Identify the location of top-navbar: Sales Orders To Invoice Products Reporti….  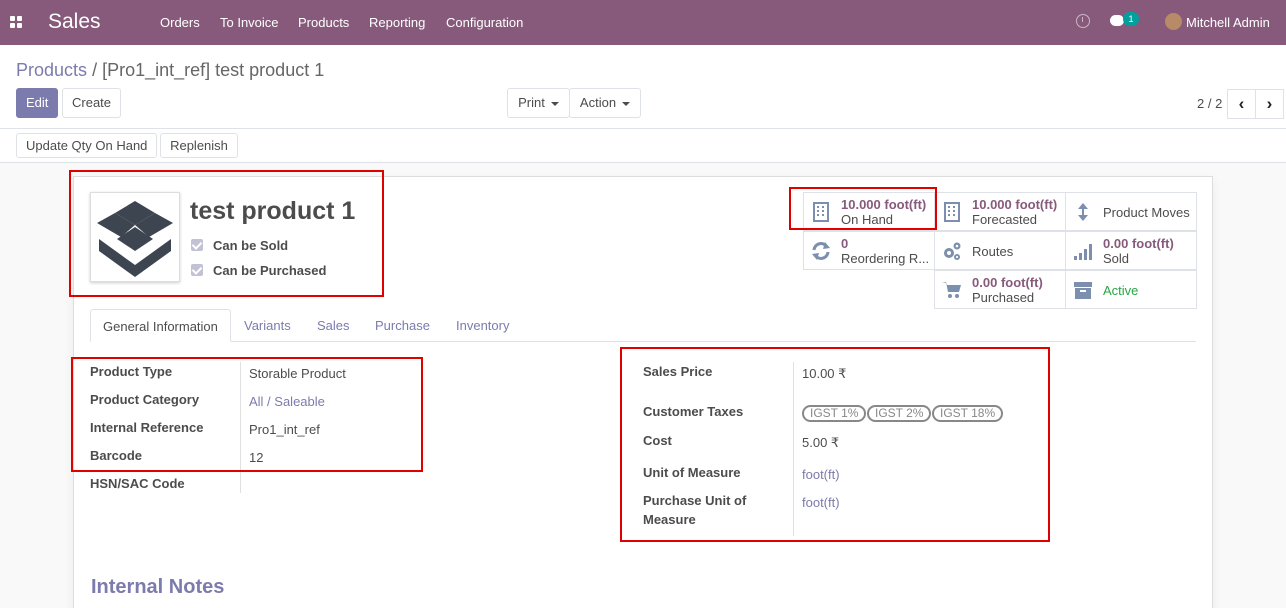
(643, 22).